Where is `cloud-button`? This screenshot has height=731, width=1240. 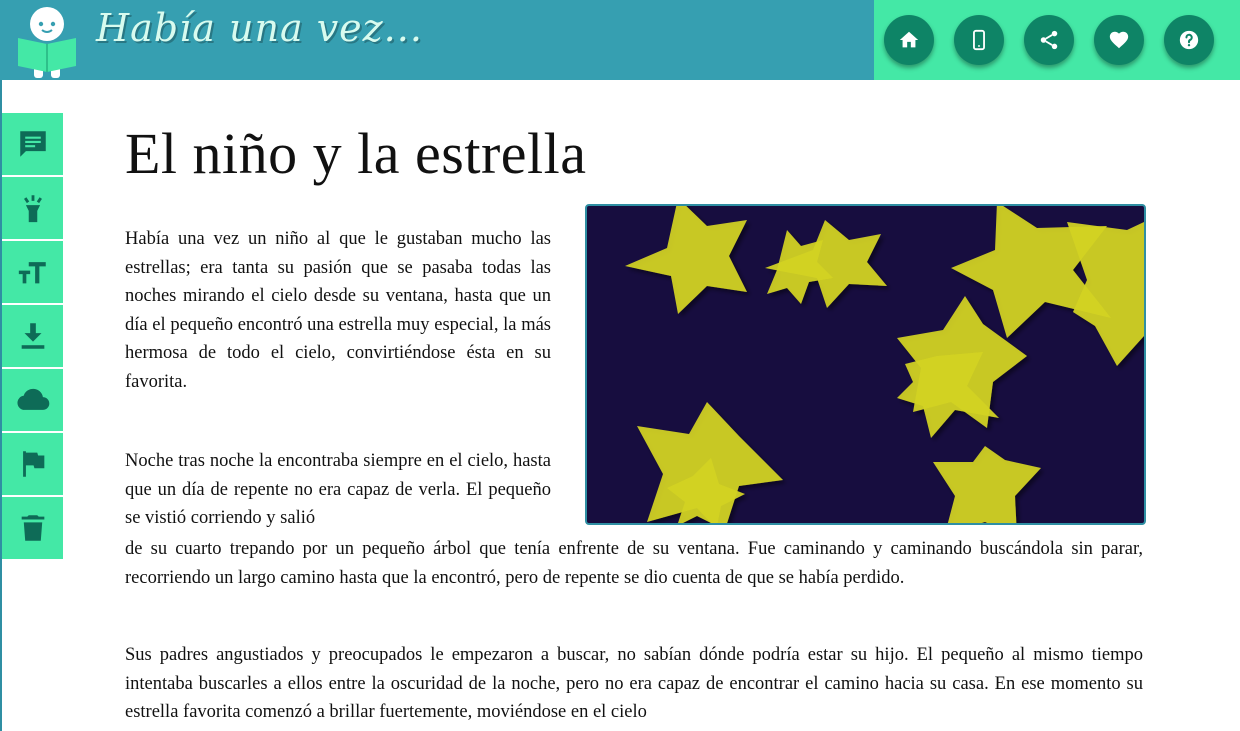 cloud-button is located at coordinates (32, 401).